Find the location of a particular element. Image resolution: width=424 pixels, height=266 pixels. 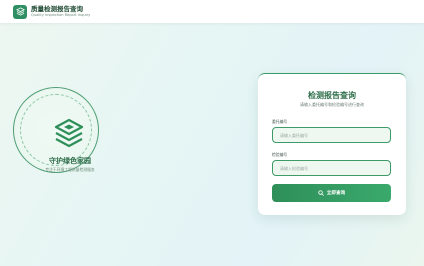

app-subtitle: Quality Inspection Report Inquiry is located at coordinates (61, 14).